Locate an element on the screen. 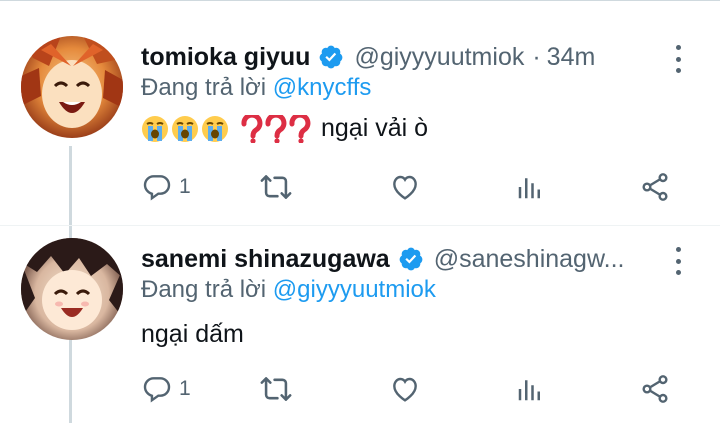  tweet-body-text: ngại vải ò is located at coordinates (375, 128).